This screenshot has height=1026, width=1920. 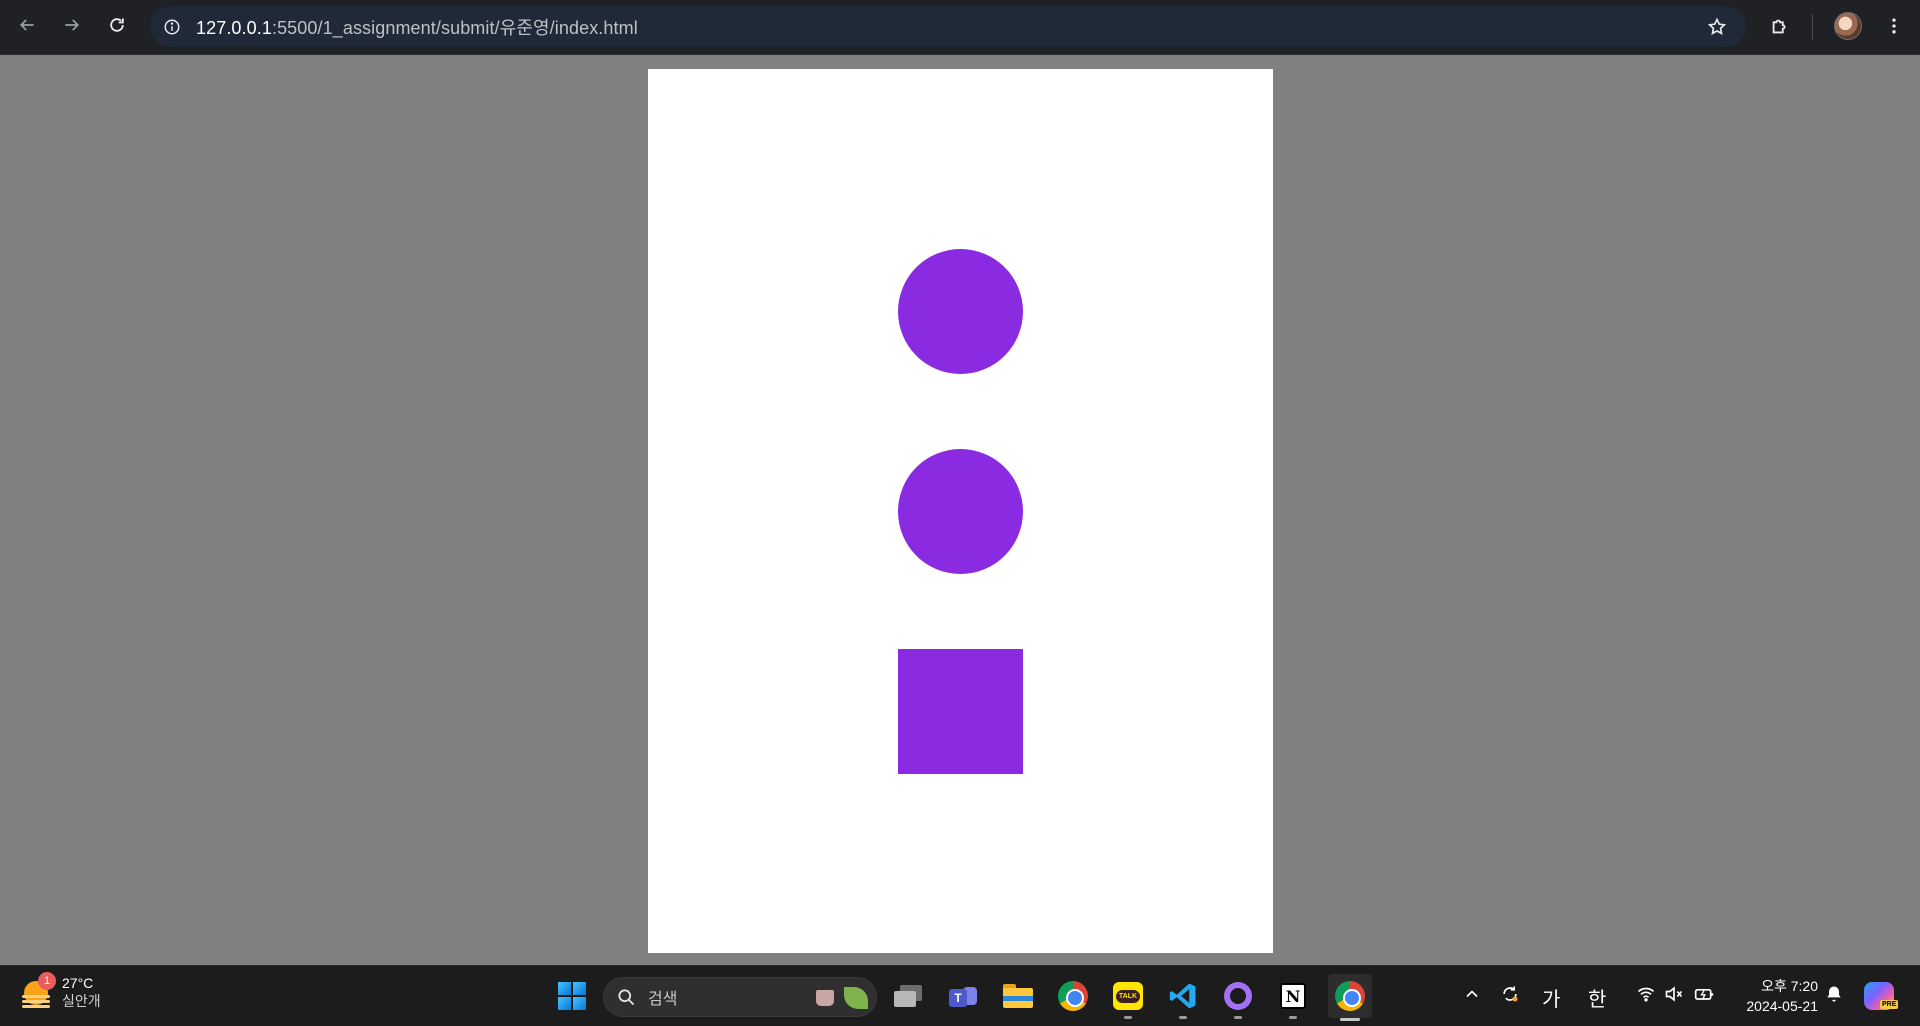 I want to click on chrome-profile-icon, so click(x=1350, y=996).